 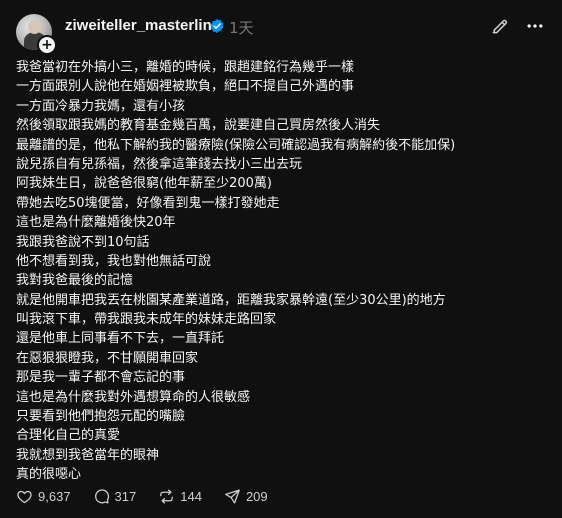 What do you see at coordinates (133, 397) in the screenshot?
I see `post-line: 這也是為什麼我對外遇想算命的人很敏感` at bounding box center [133, 397].